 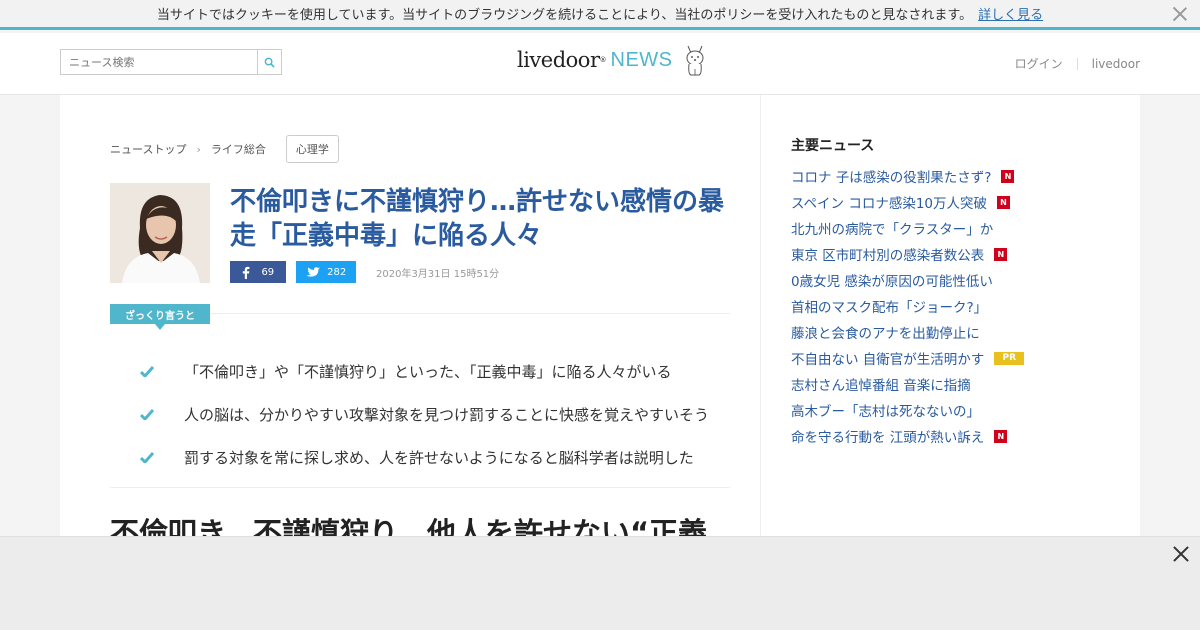 What do you see at coordinates (891, 176) in the screenshot?
I see `news-link: コロナ 子は感染の役割果たさず?` at bounding box center [891, 176].